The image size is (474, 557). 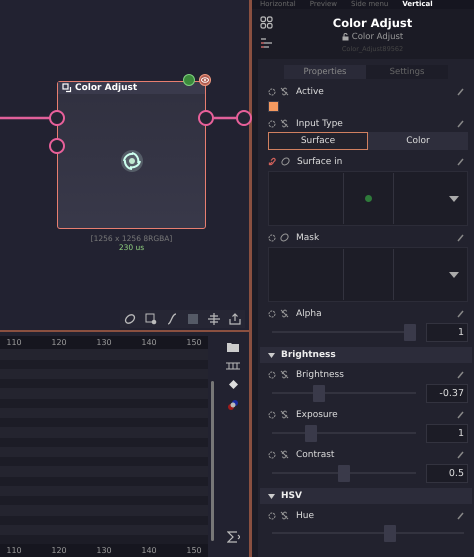 What do you see at coordinates (233, 405) in the screenshot?
I see `color-dots-icon` at bounding box center [233, 405].